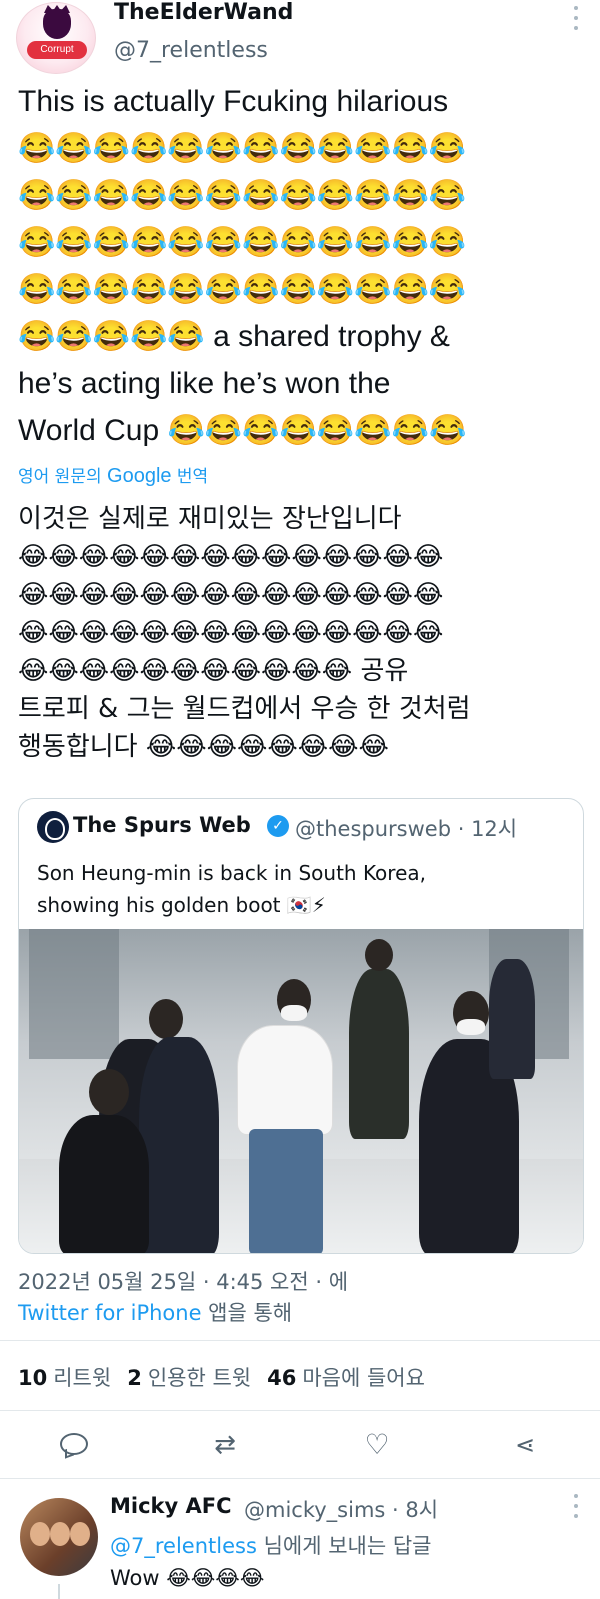 The height and width of the screenshot is (1599, 600). What do you see at coordinates (278, 826) in the screenshot?
I see `verified-badge-icon: ✓` at bounding box center [278, 826].